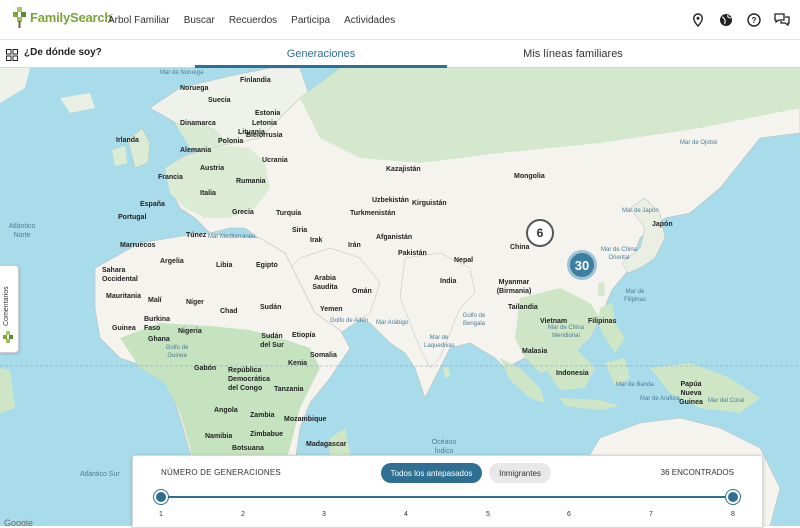  What do you see at coordinates (19, 17) in the screenshot?
I see `tree-logo-icon` at bounding box center [19, 17].